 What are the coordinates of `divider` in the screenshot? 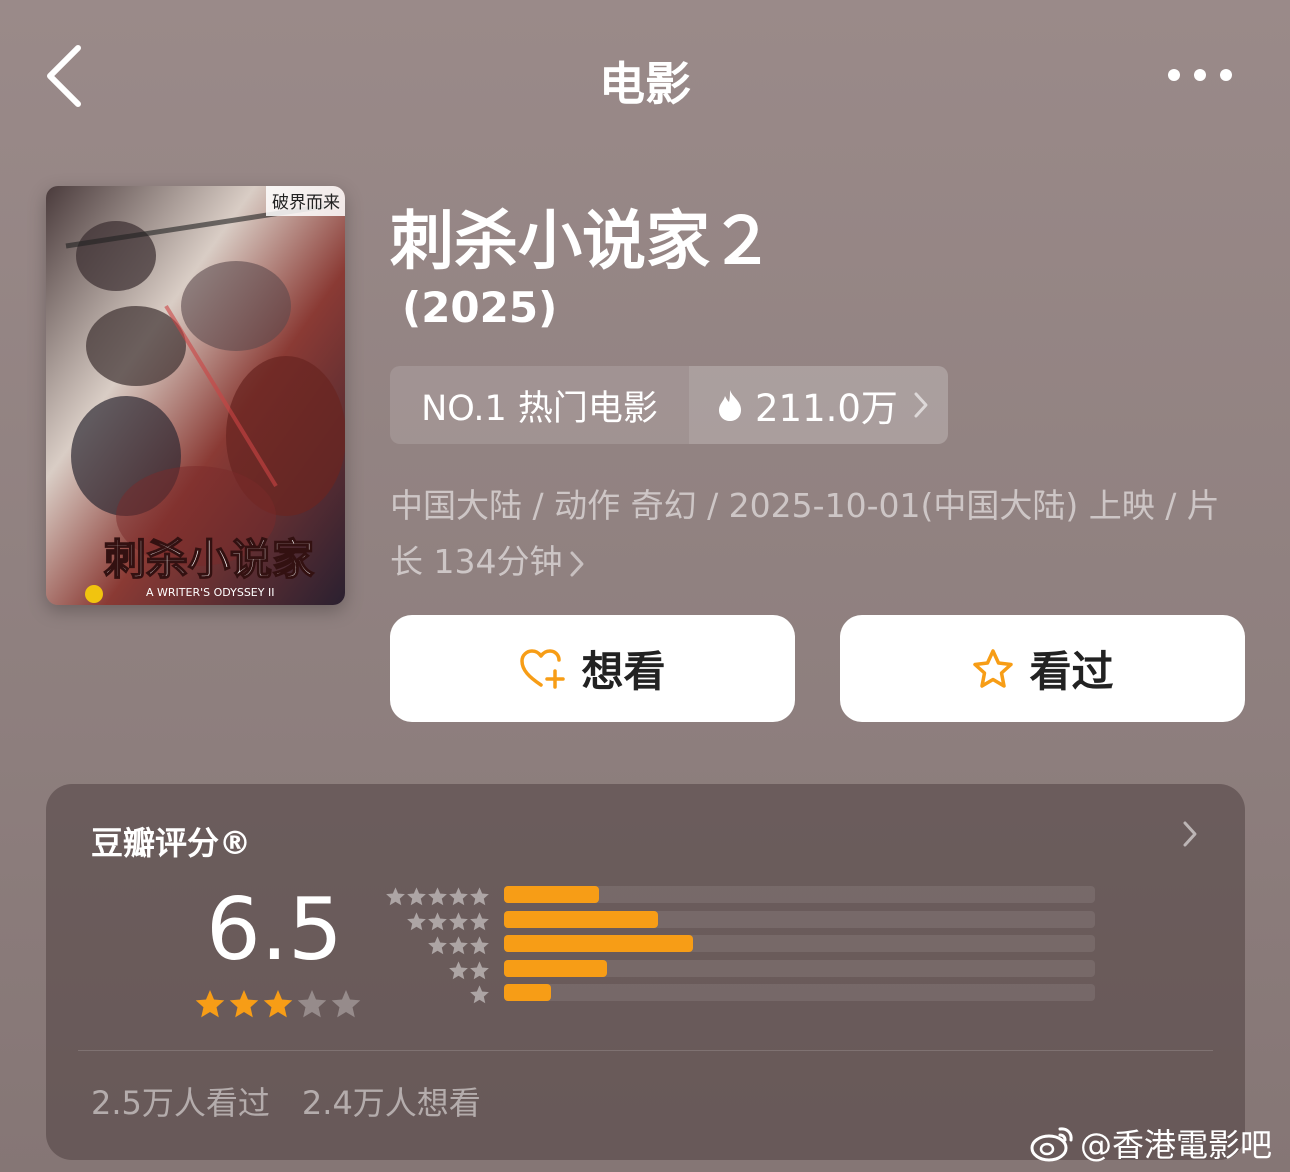 It's located at (645, 1050).